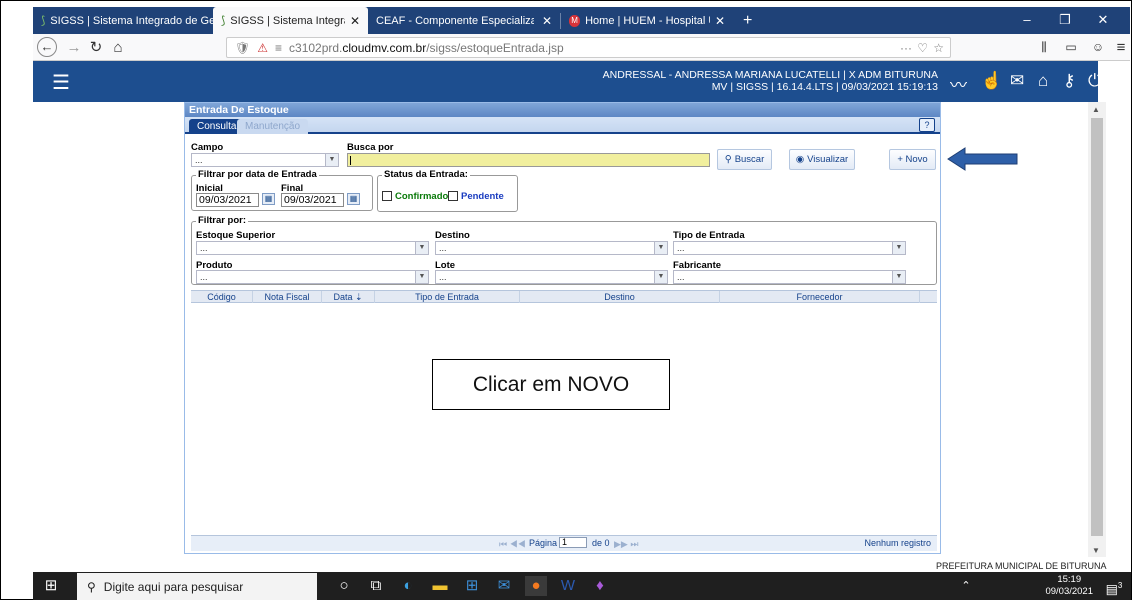 The width and height of the screenshot is (1132, 600). What do you see at coordinates (422, 196) in the screenshot?
I see `confirmado-label: Confirmado` at bounding box center [422, 196].